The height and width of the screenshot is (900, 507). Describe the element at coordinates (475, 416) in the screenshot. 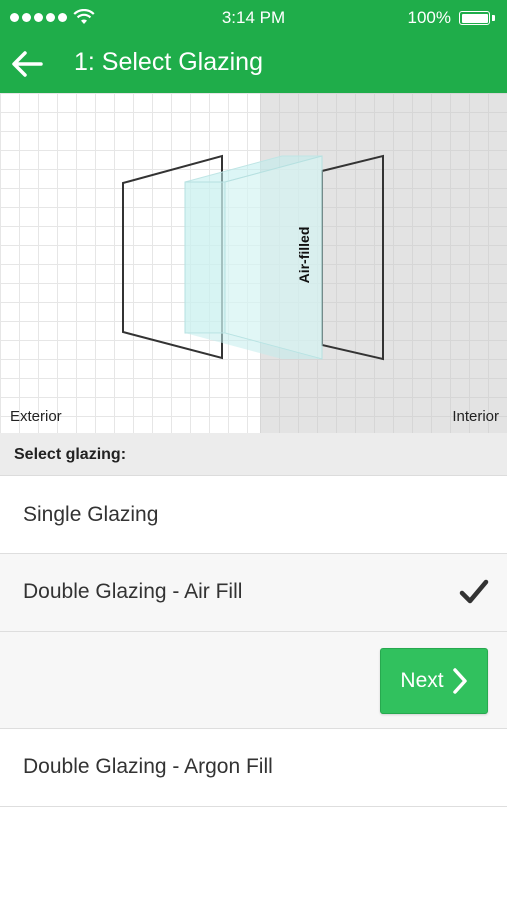

I see `interior-label: Interior` at that location.